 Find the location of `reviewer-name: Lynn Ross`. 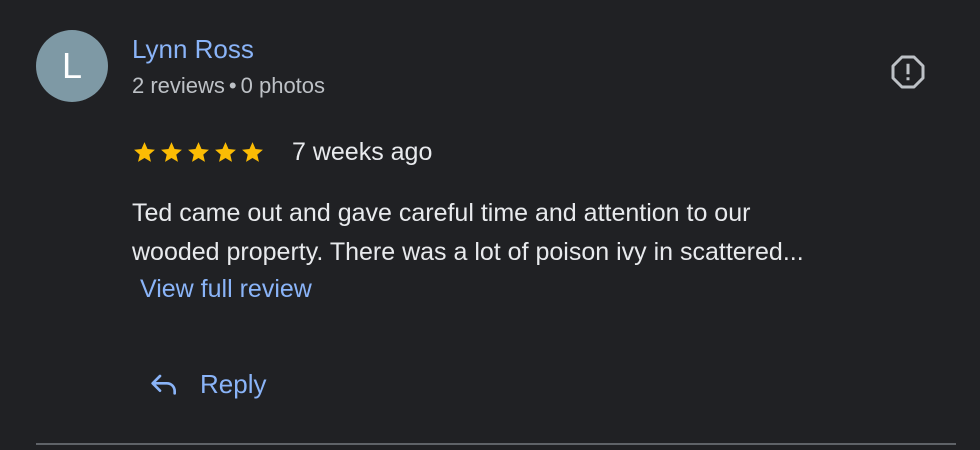

reviewer-name: Lynn Ross is located at coordinates (193, 49).